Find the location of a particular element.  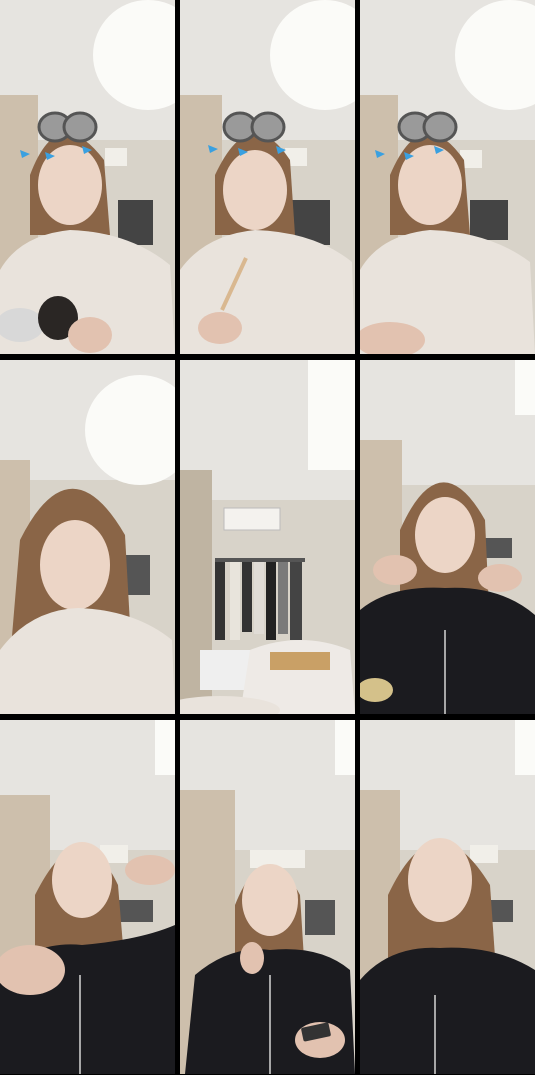

photo-frame-9-image is located at coordinates (447, 897).